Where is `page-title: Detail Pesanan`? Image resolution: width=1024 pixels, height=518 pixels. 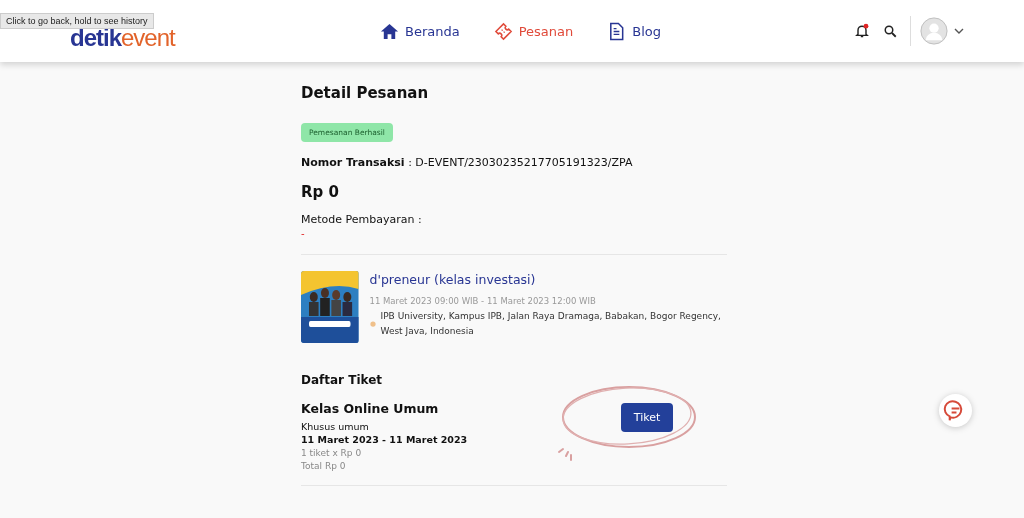
page-title: Detail Pesanan is located at coordinates (365, 93).